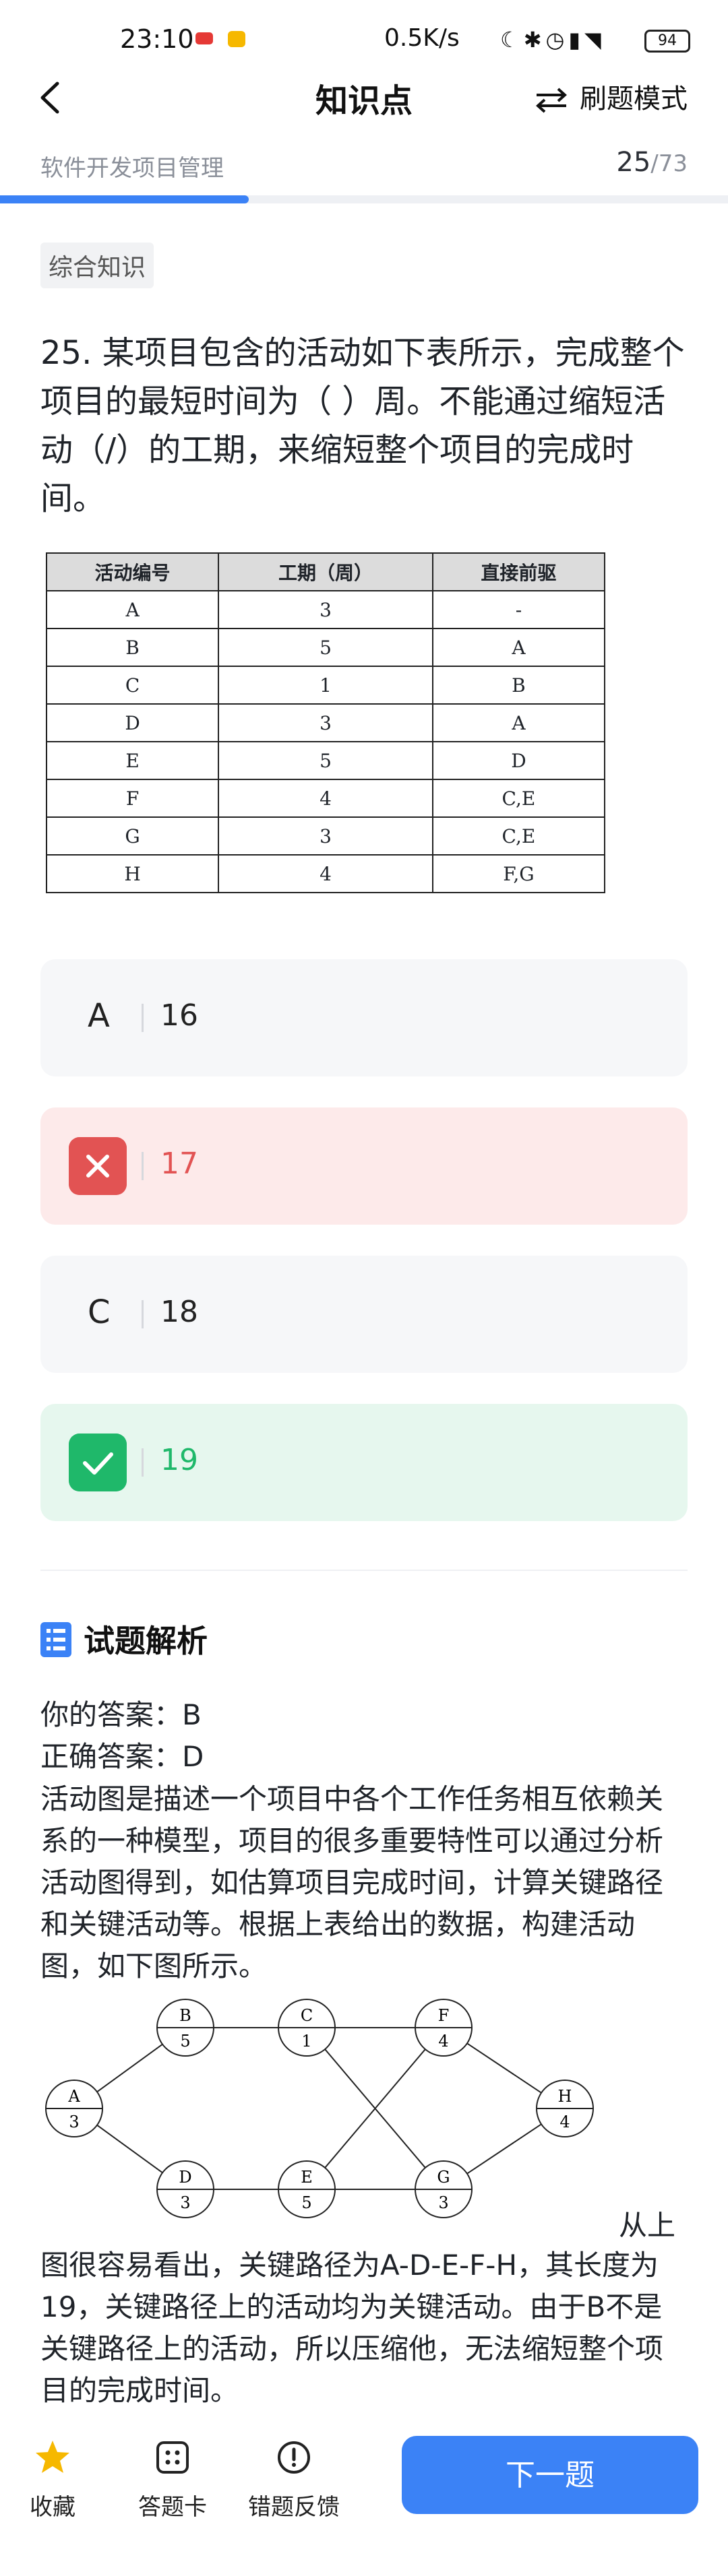 The height and width of the screenshot is (2576, 728). Describe the element at coordinates (550, 2475) in the screenshot. I see `next-question-button: 下一题` at that location.